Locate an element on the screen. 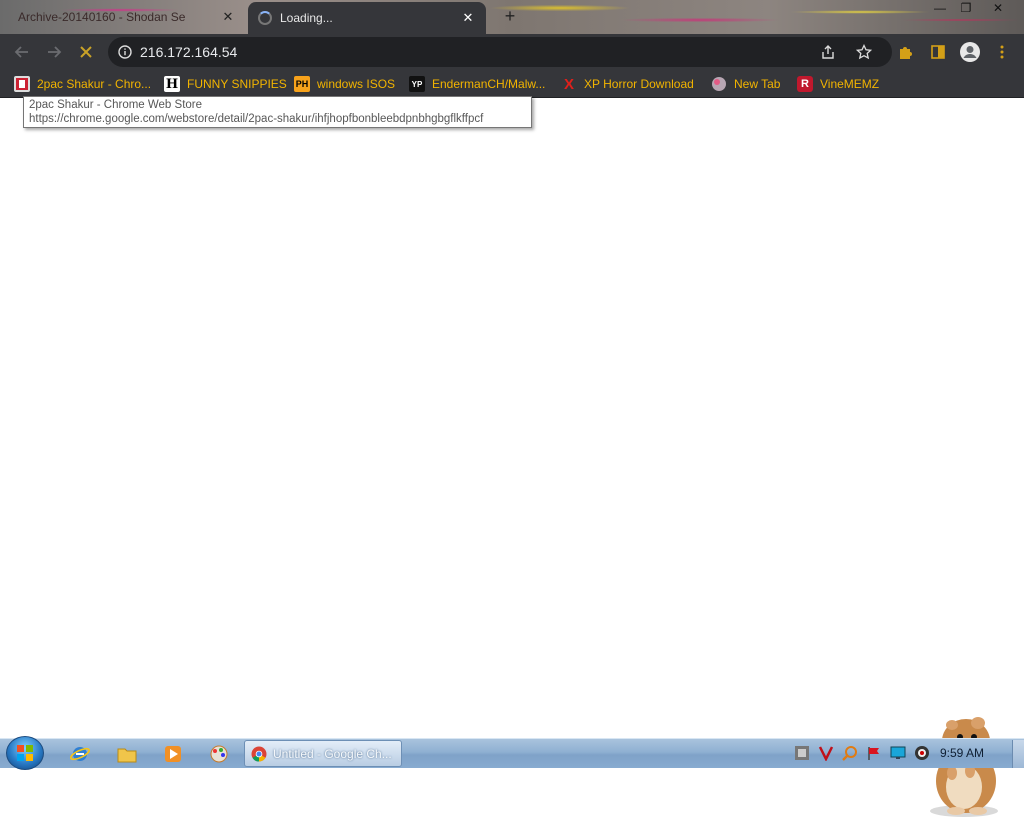 The image size is (1024, 819). media-player-button is located at coordinates (173, 754).